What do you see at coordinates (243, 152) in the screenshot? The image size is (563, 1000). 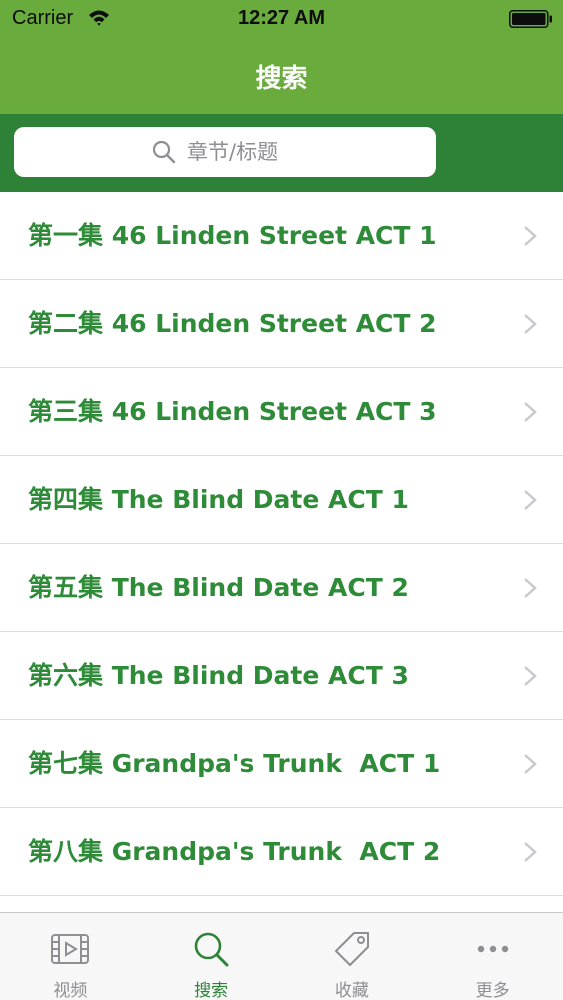 I see `search-input` at bounding box center [243, 152].